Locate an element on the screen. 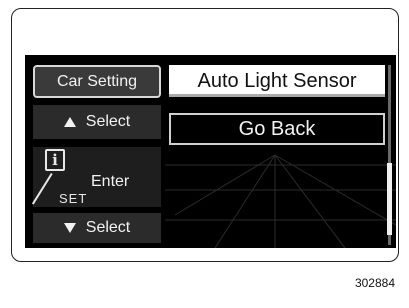 The height and width of the screenshot is (308, 409). category-button: Car Setting is located at coordinates (97, 81).